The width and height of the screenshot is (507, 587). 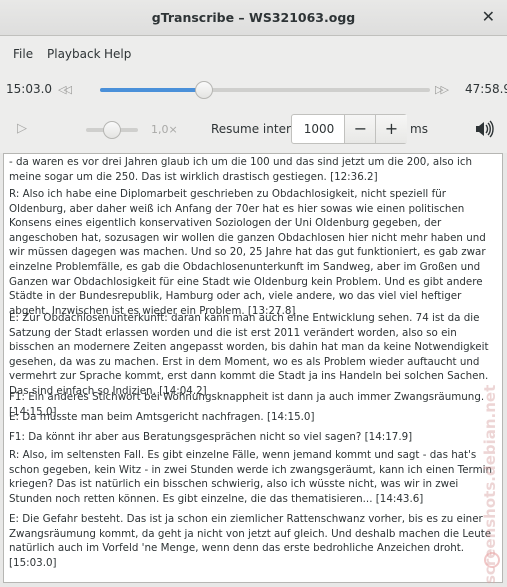 I want to click on watermark: screenshots.debian.net, so click(x=493, y=459).